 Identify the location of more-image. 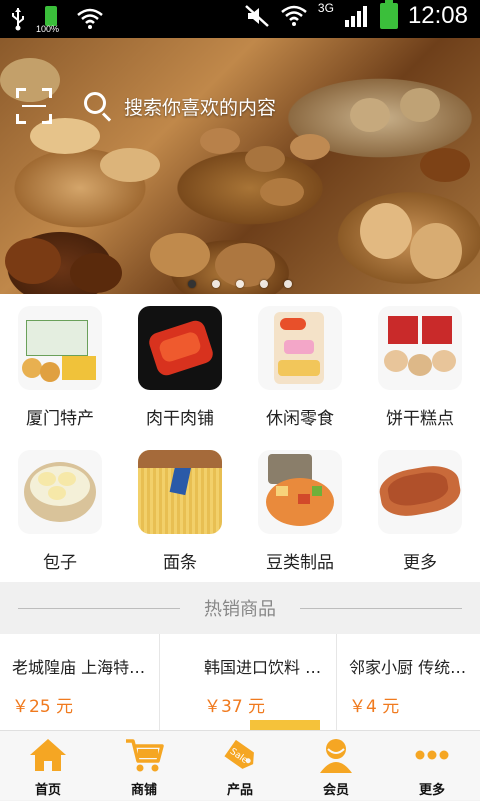
(420, 492).